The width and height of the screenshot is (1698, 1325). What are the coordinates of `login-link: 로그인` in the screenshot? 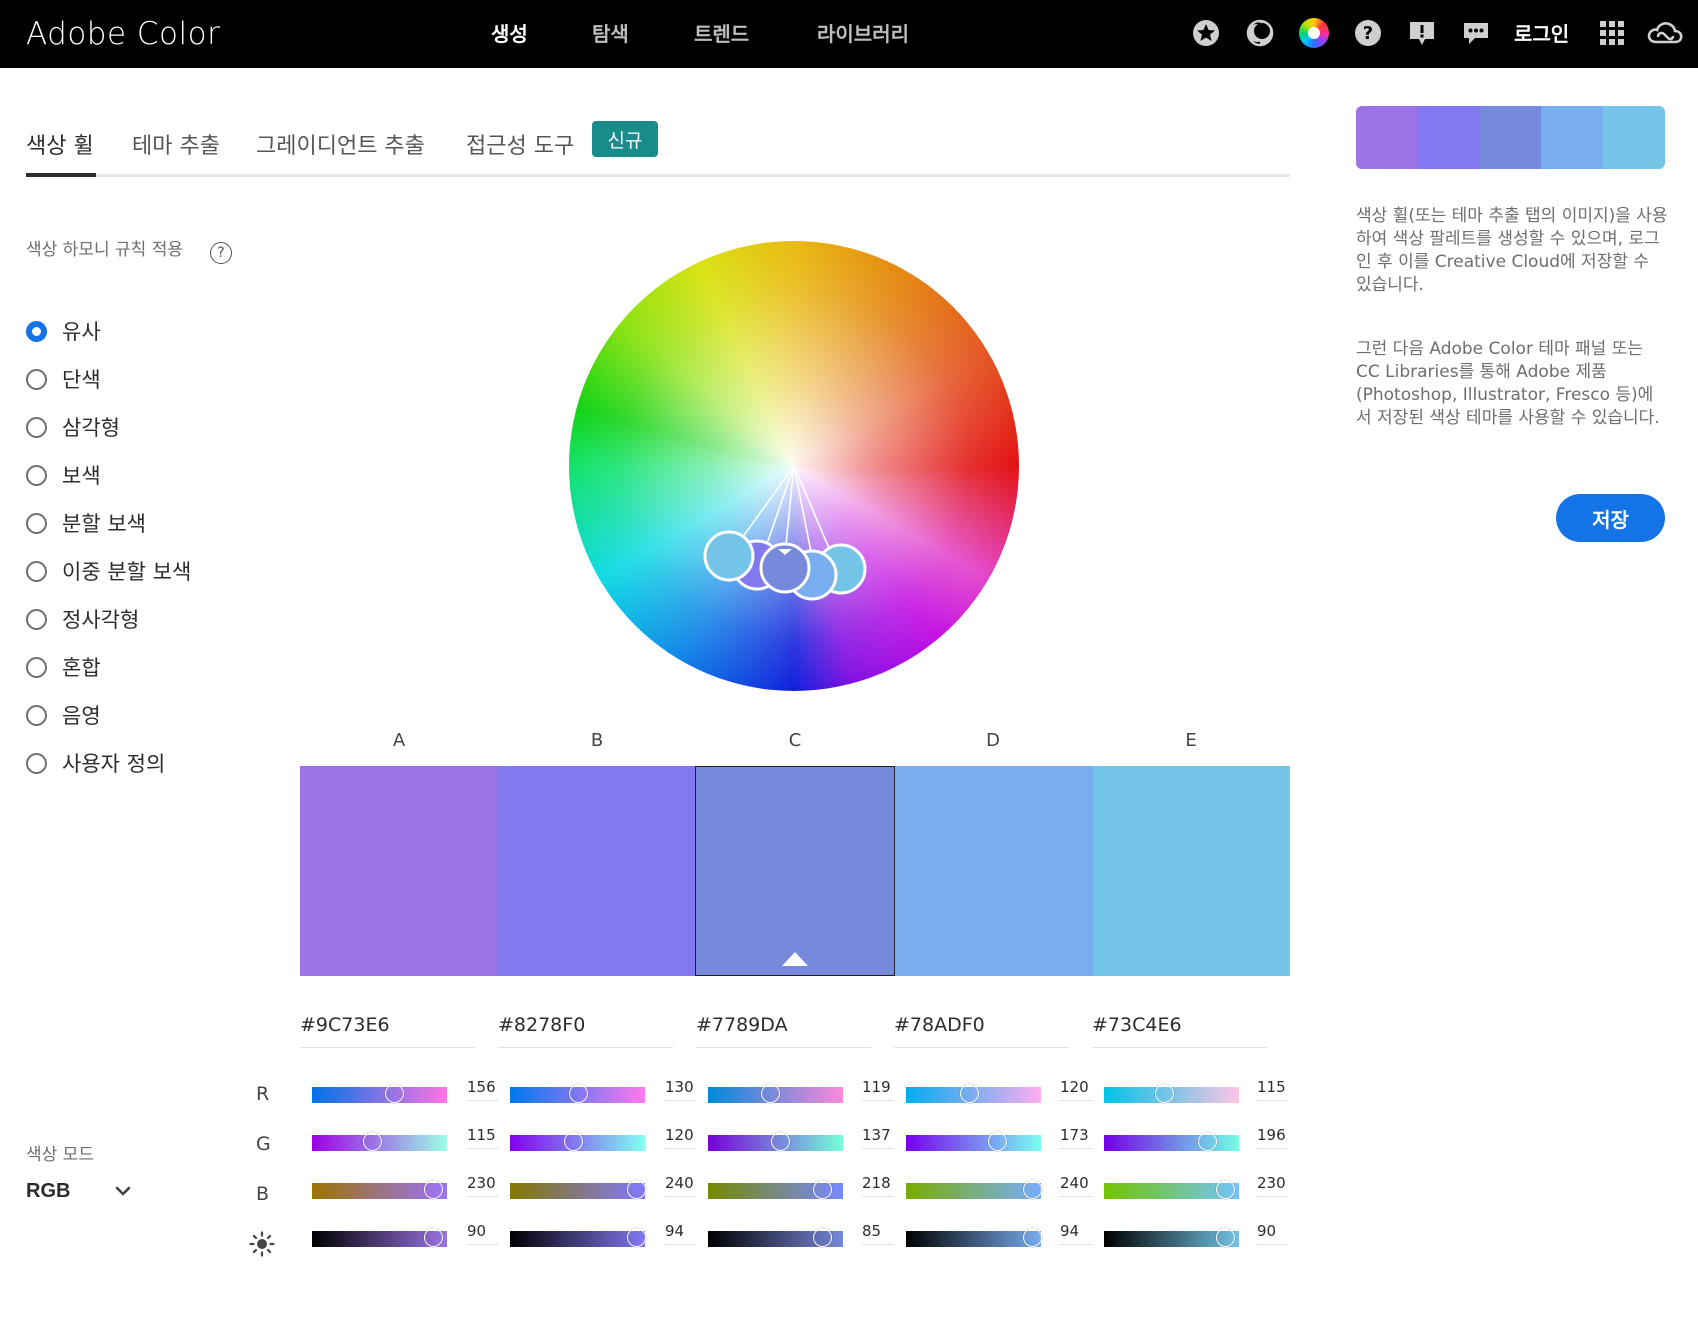 It's located at (1541, 32).